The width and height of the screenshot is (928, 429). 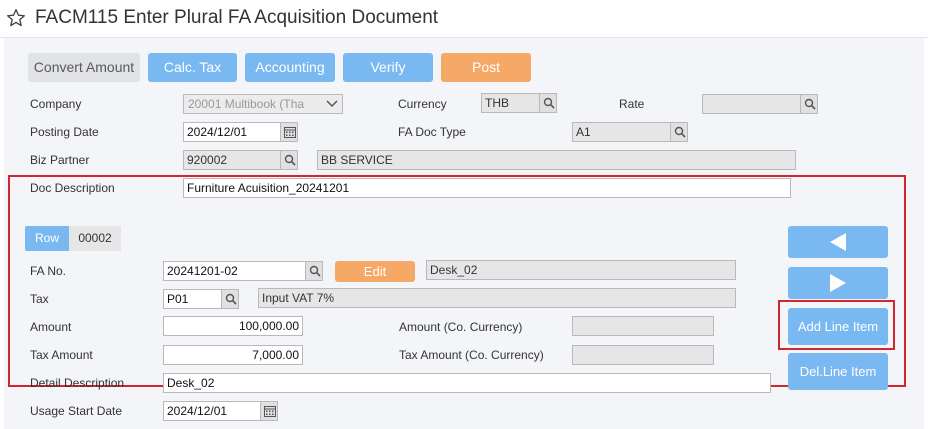 I want to click on verify-button: Verify, so click(x=388, y=67).